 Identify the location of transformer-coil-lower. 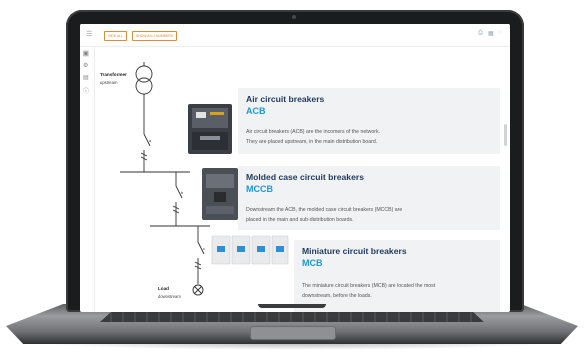
(144, 86).